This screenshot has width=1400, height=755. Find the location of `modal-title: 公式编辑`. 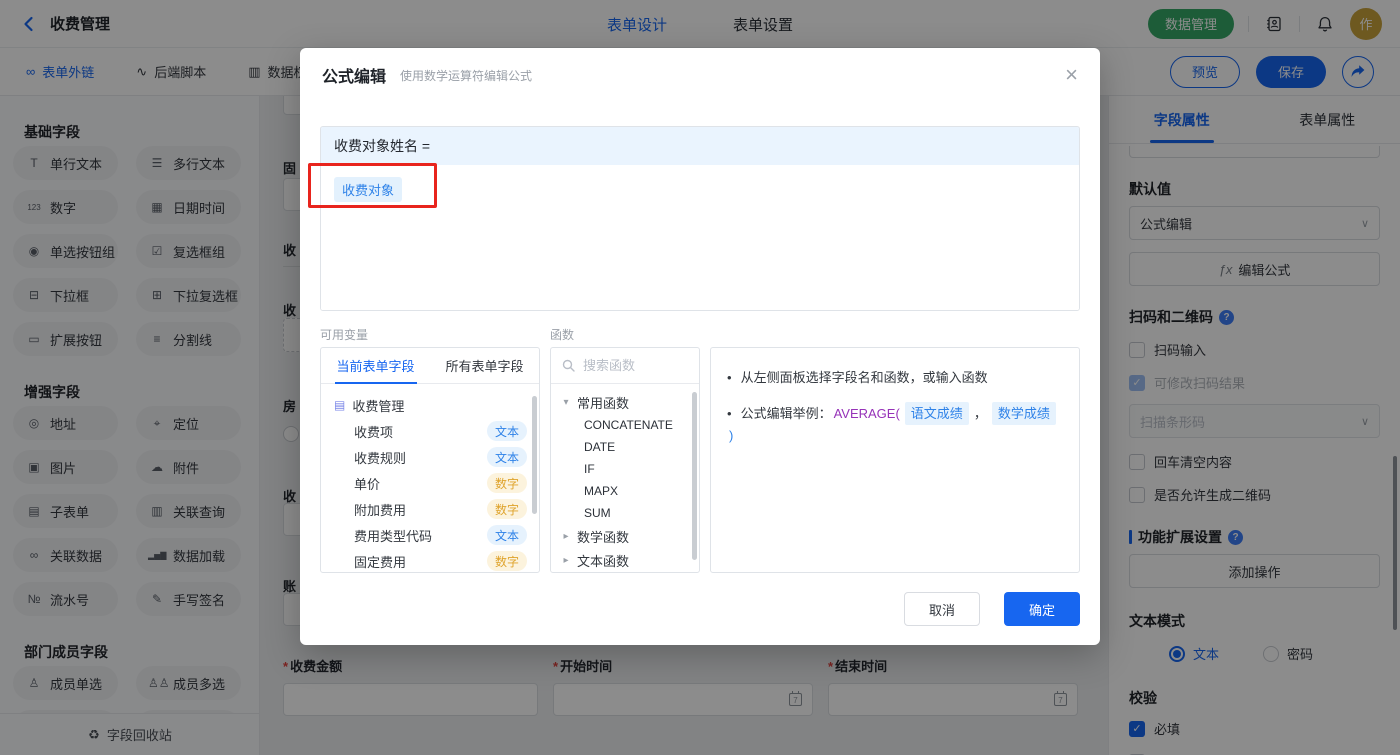

modal-title: 公式编辑 is located at coordinates (354, 77).